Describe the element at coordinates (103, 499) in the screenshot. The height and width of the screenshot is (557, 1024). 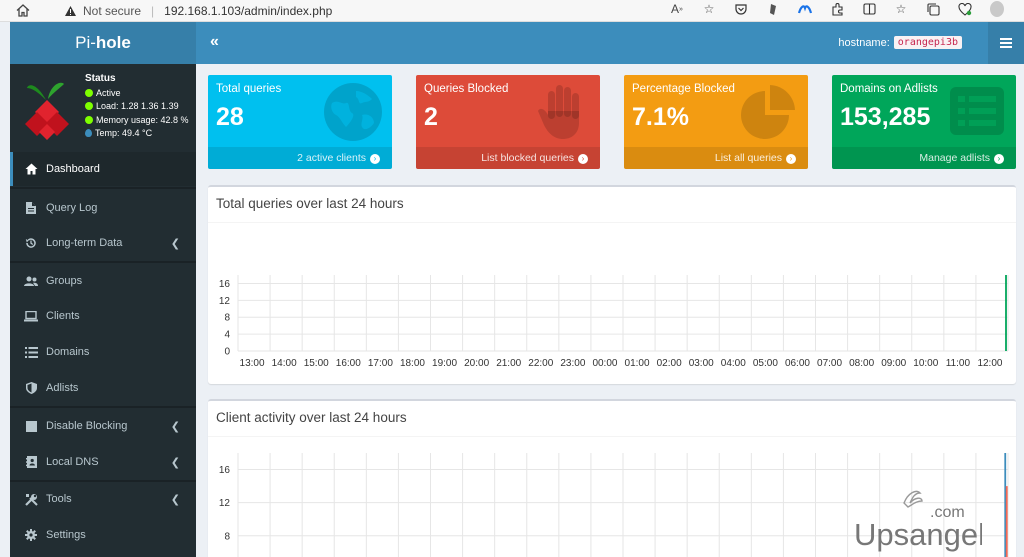
I see `sidebar-item-tools: Tools ❮` at that location.